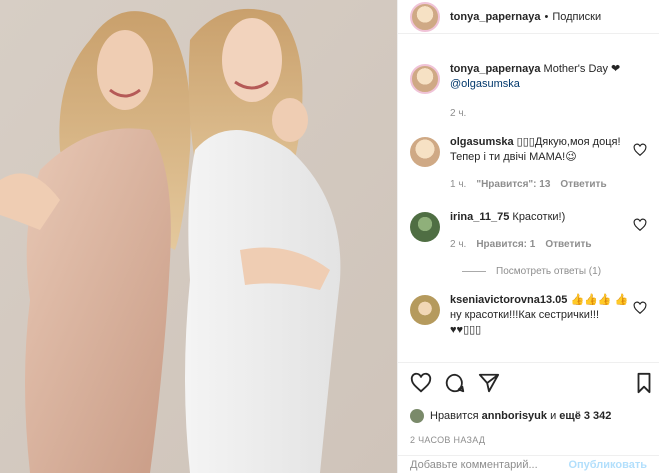 The width and height of the screenshot is (659, 473). Describe the element at coordinates (495, 69) in the screenshot. I see `caption-username: tonya_papernaya` at that location.